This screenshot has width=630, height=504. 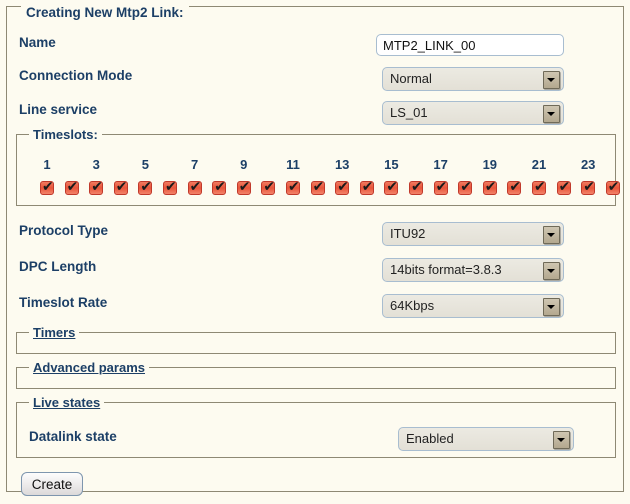 What do you see at coordinates (391, 164) in the screenshot?
I see `timeslot-number-label: 15` at bounding box center [391, 164].